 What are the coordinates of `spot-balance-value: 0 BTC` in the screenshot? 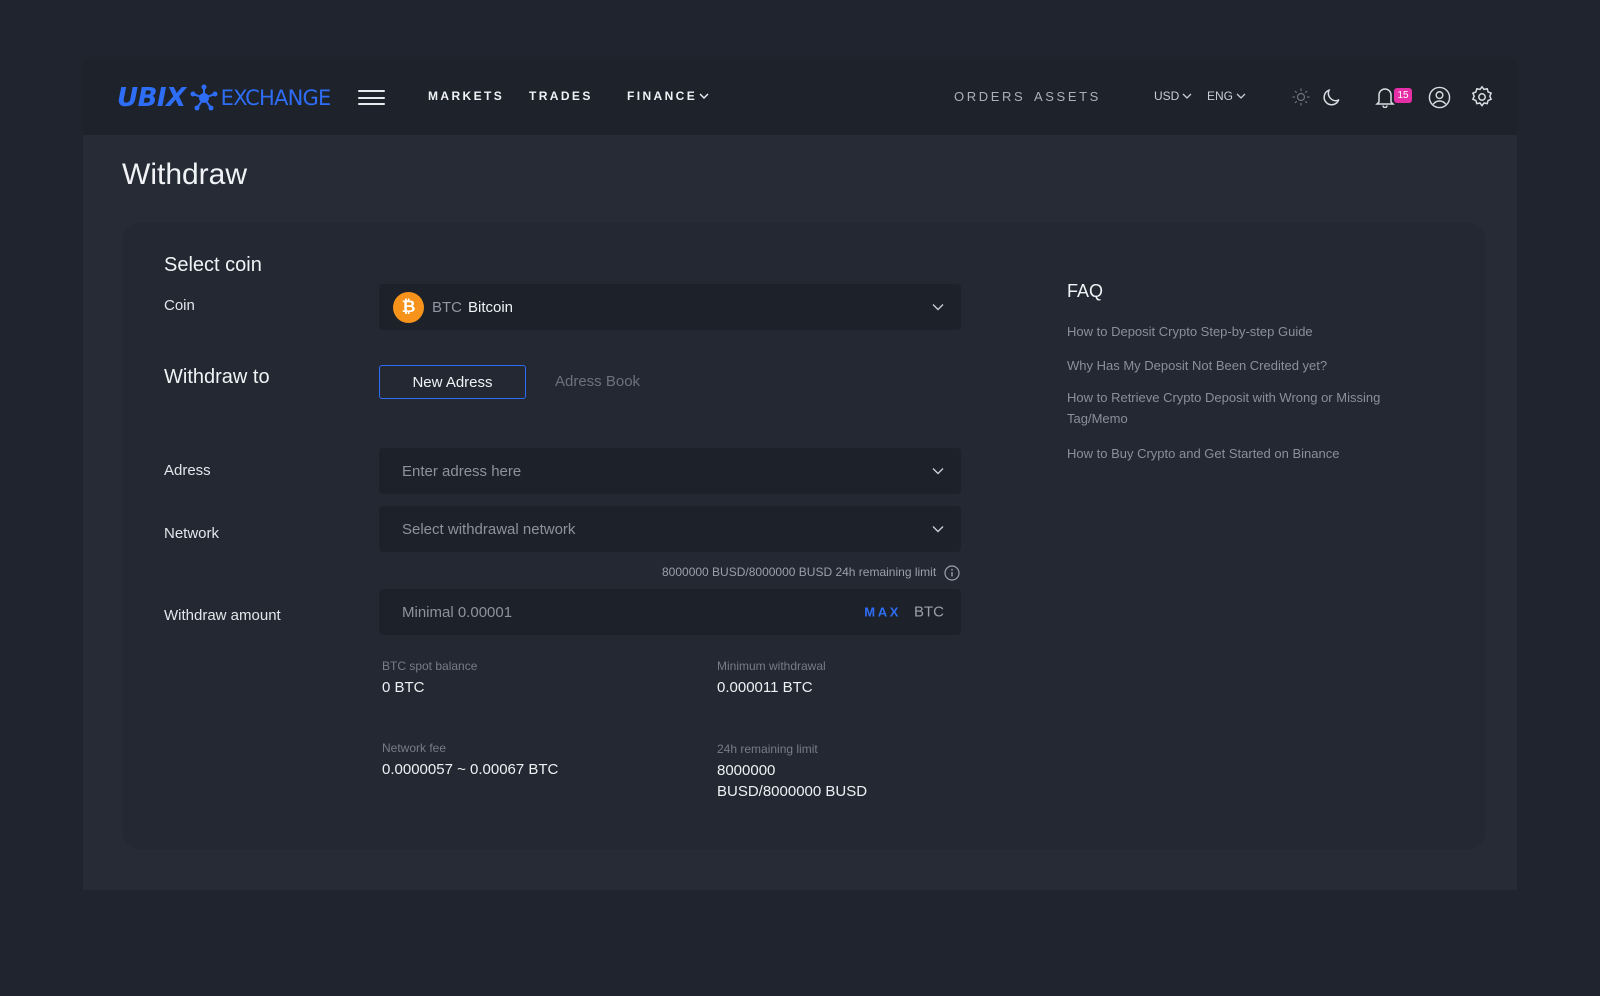 It's located at (403, 687).